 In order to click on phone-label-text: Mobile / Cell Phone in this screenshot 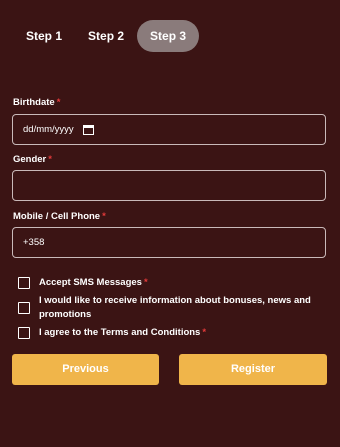, I will do `click(57, 216)`.